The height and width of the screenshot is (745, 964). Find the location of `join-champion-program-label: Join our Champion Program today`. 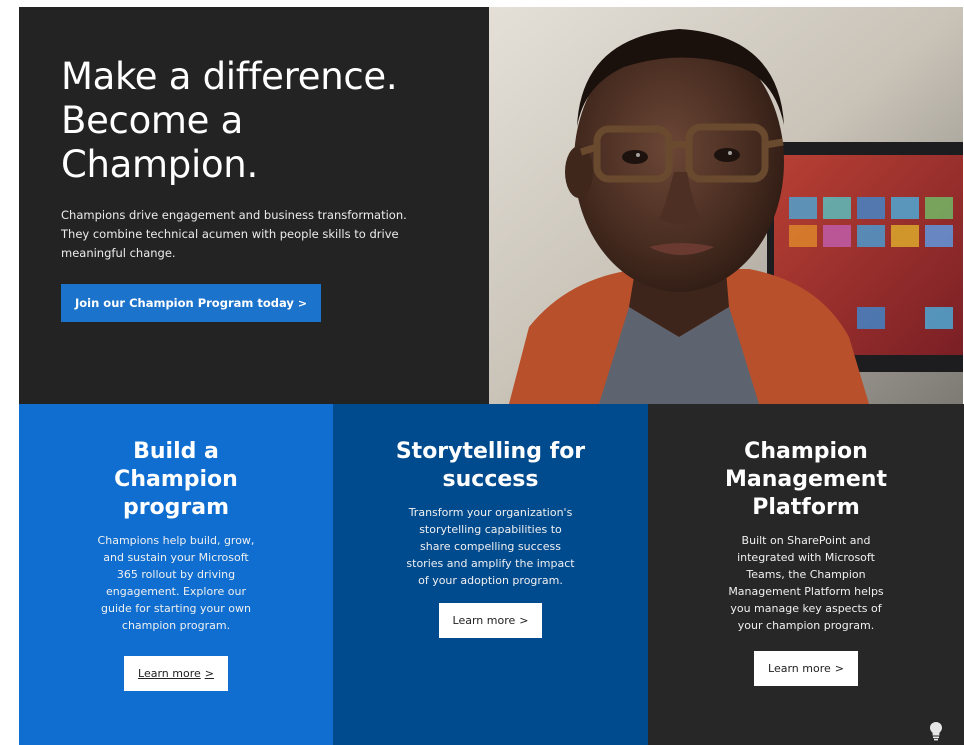

join-champion-program-label: Join our Champion Program today is located at coordinates (184, 303).